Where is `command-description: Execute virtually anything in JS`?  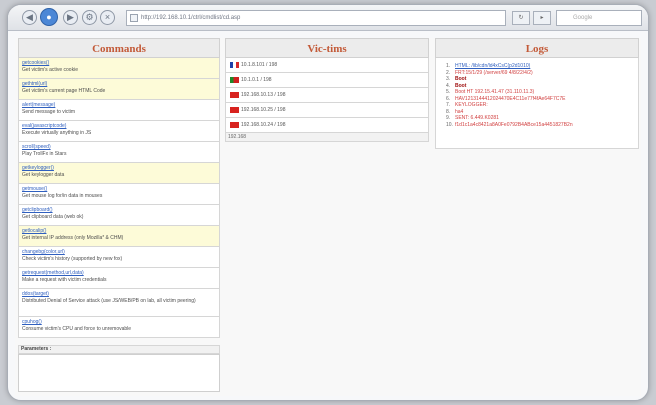 command-description: Execute virtually anything in JS is located at coordinates (57, 133).